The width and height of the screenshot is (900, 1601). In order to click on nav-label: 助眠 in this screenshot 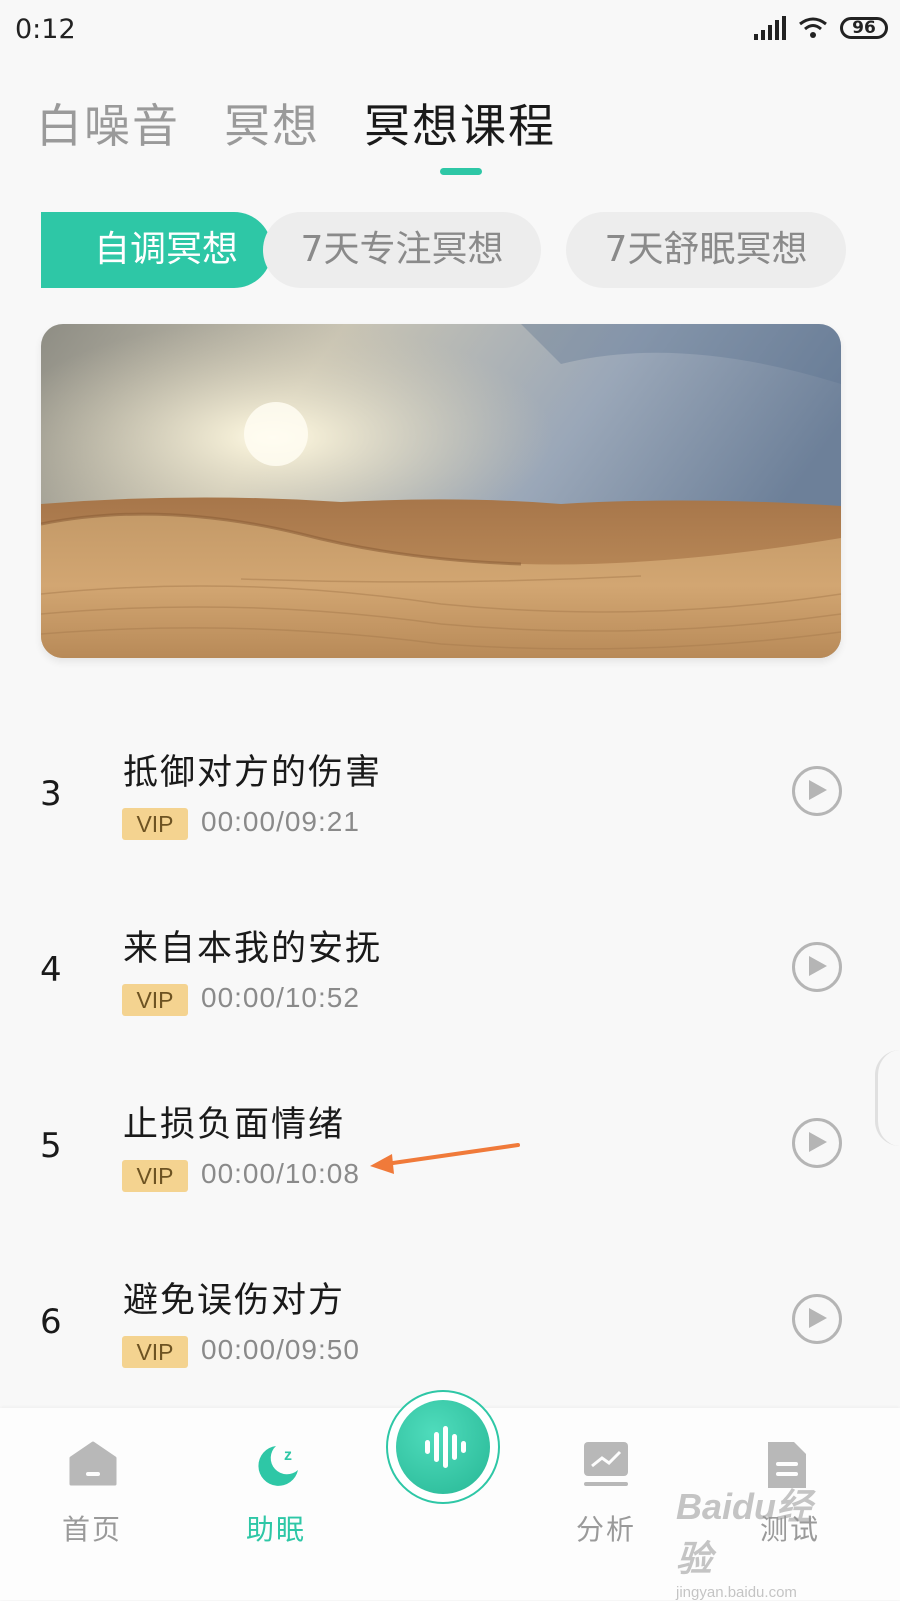, I will do `click(275, 1529)`.